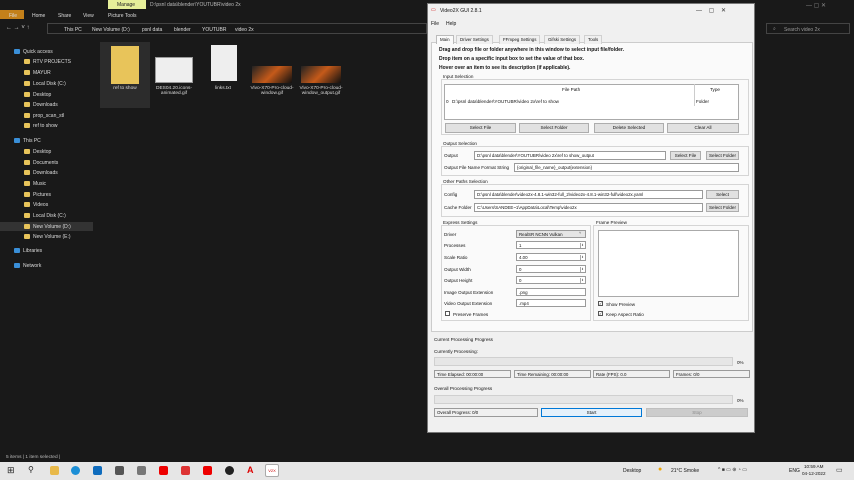 The image size is (854, 480). What do you see at coordinates (47, 237) in the screenshot?
I see `nav-item: New Volume (E:)` at bounding box center [47, 237].